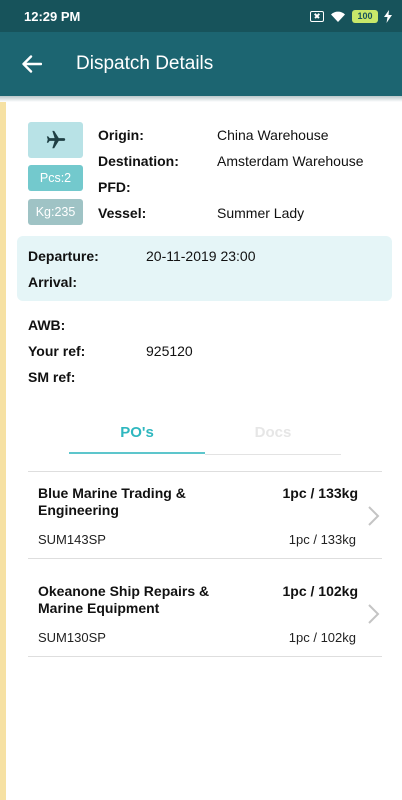  Describe the element at coordinates (63, 256) in the screenshot. I see `departure-label: Departure:` at that location.